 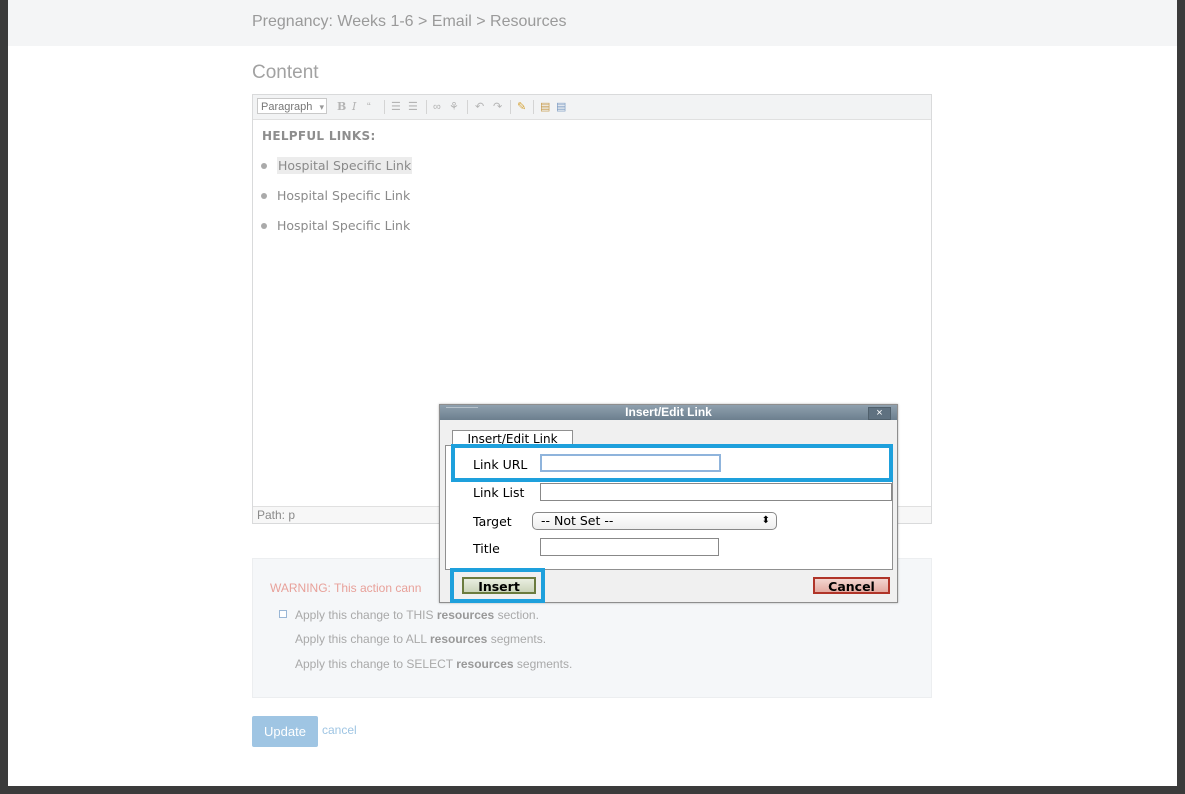 I want to click on paste-word-icon: ▤, so click(x=561, y=107).